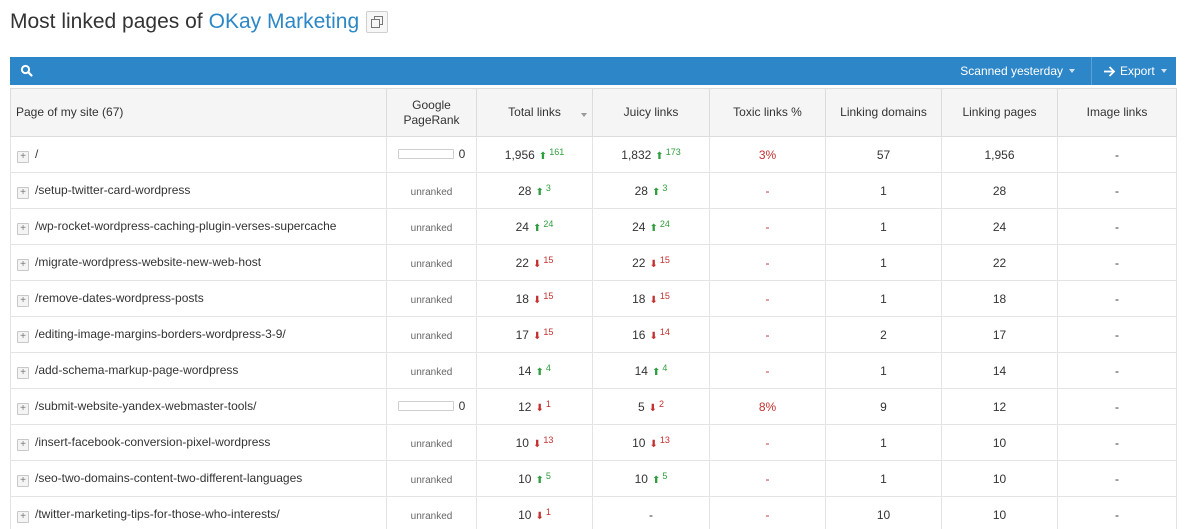  I want to click on toxic-value: -, so click(767, 442).